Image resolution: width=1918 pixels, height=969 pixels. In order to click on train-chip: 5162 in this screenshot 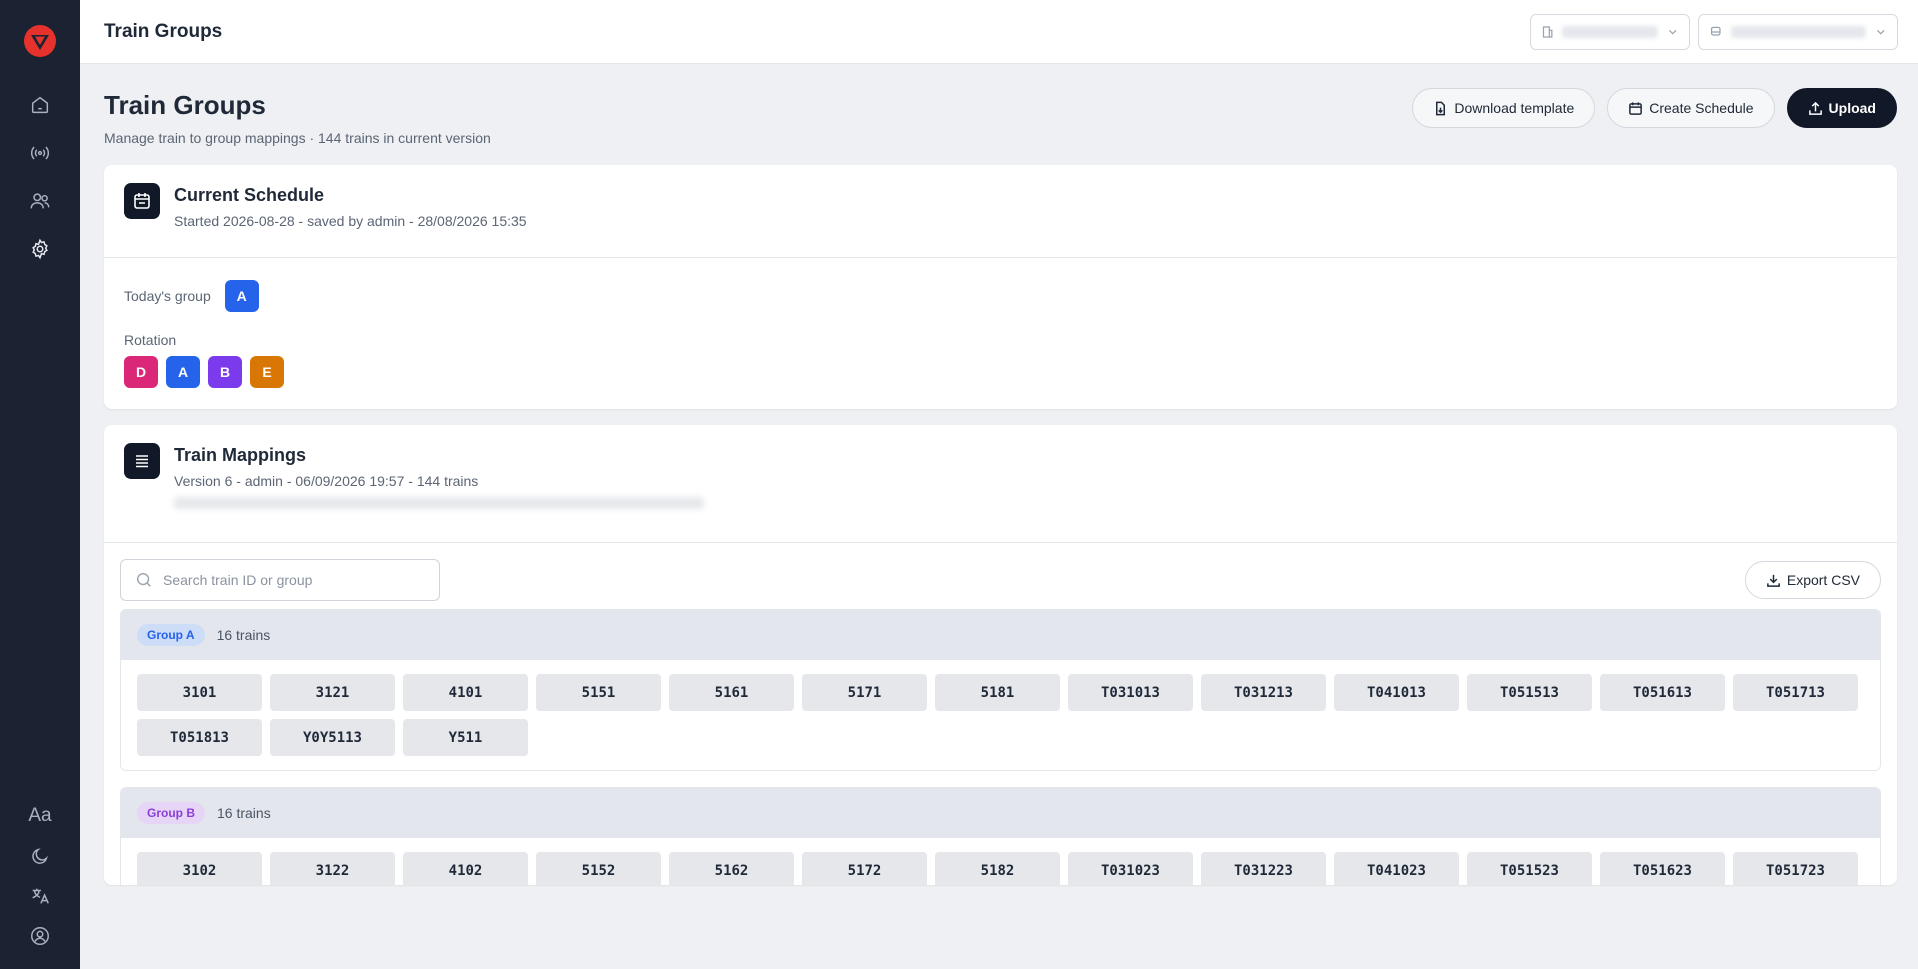, I will do `click(731, 868)`.